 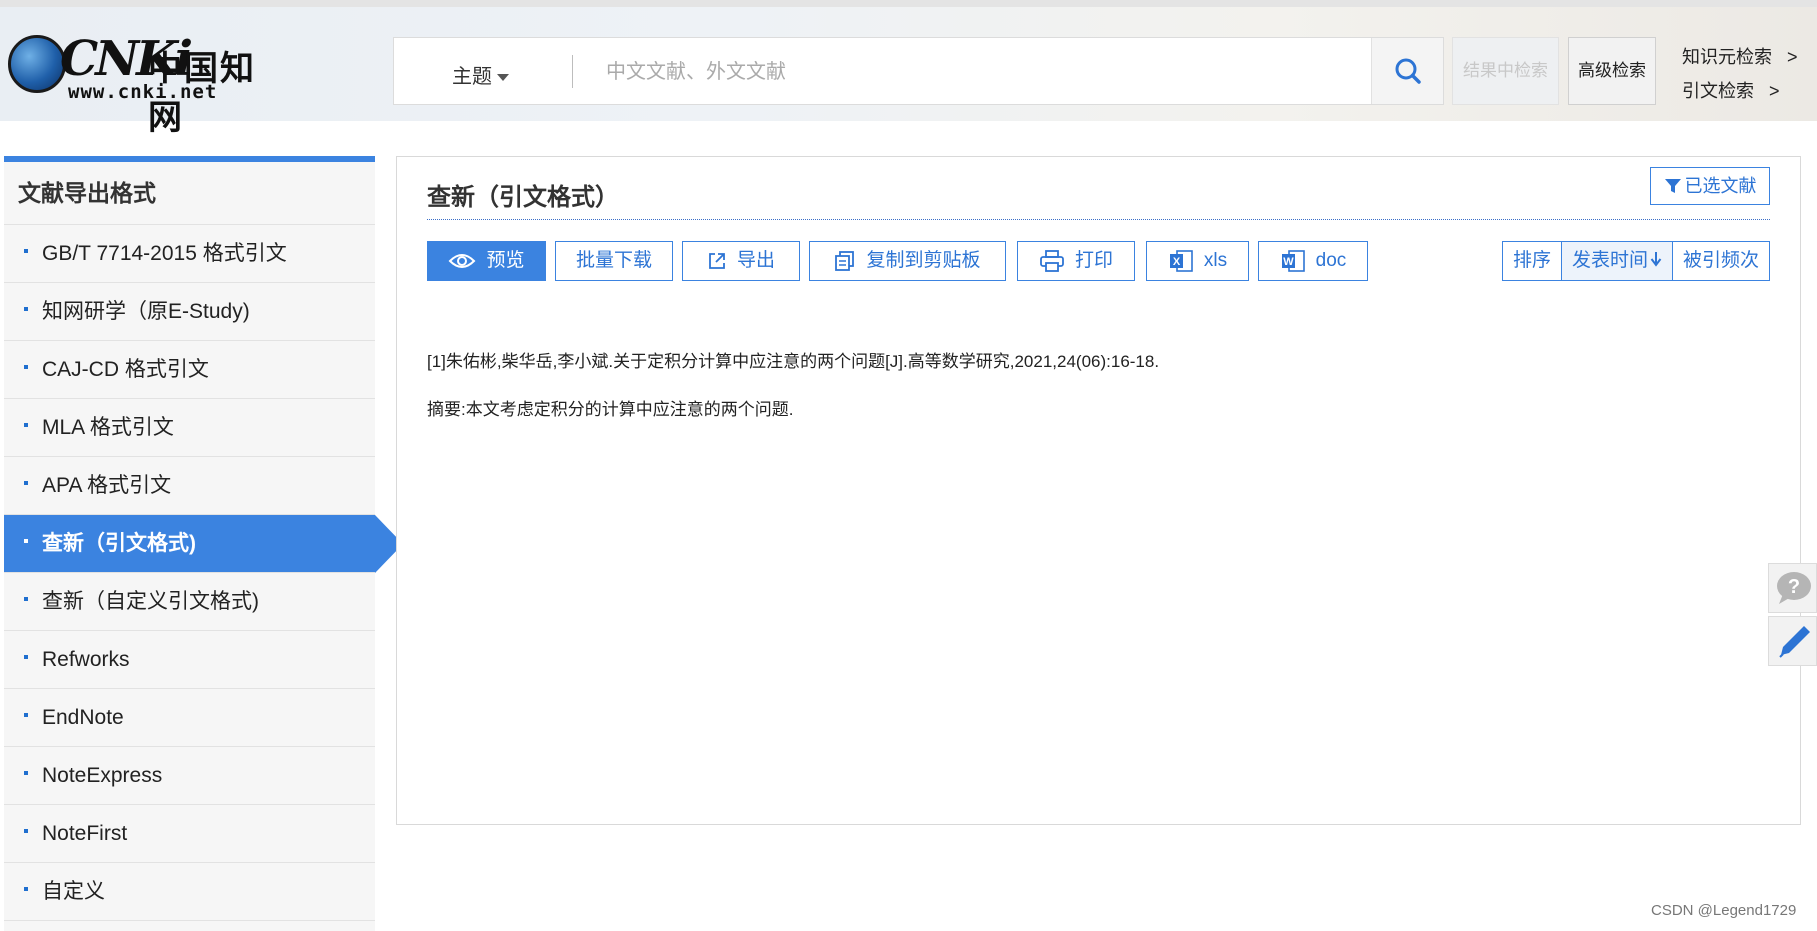 I want to click on word-file-icon: W, so click(x=1293, y=261).